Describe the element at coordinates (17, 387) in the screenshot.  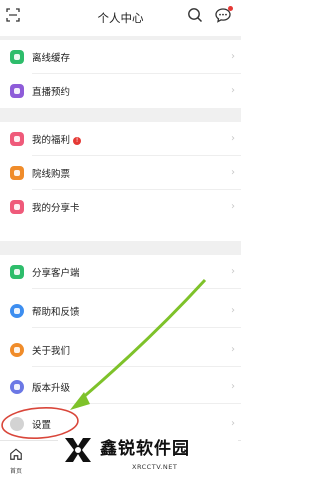
I see `upgrade-icon` at that location.